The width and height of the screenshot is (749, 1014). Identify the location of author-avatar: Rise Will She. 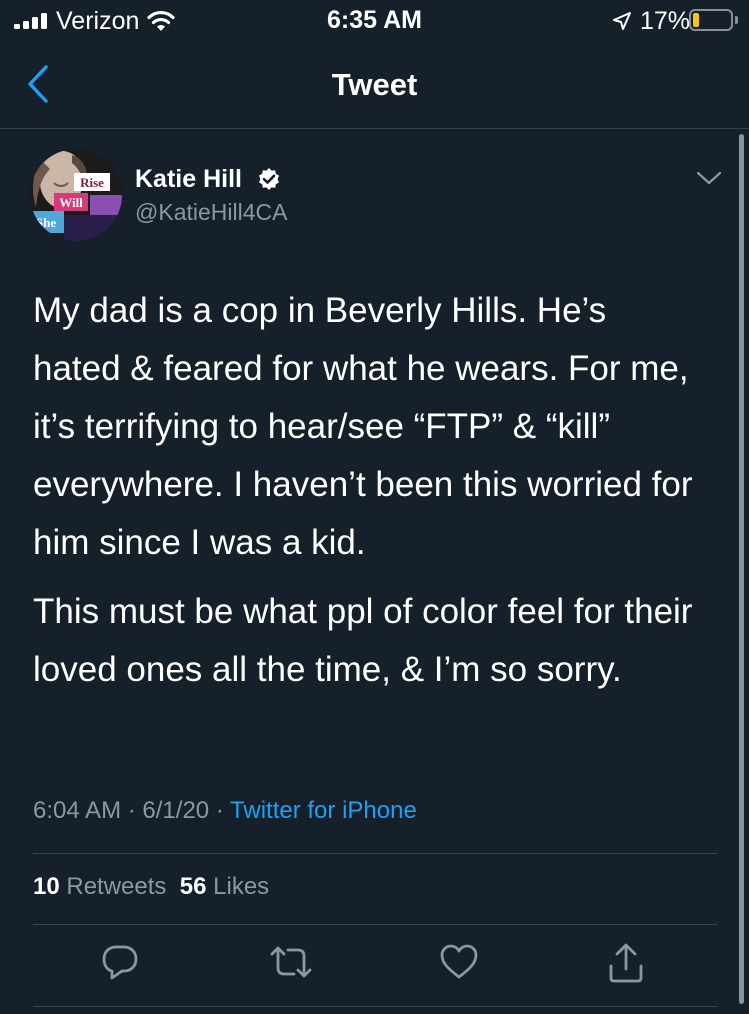
(76, 195).